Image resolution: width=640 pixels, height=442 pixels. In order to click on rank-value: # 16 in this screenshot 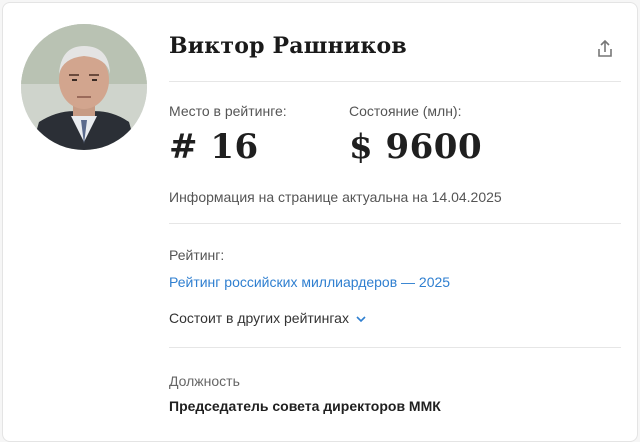, I will do `click(214, 147)`.